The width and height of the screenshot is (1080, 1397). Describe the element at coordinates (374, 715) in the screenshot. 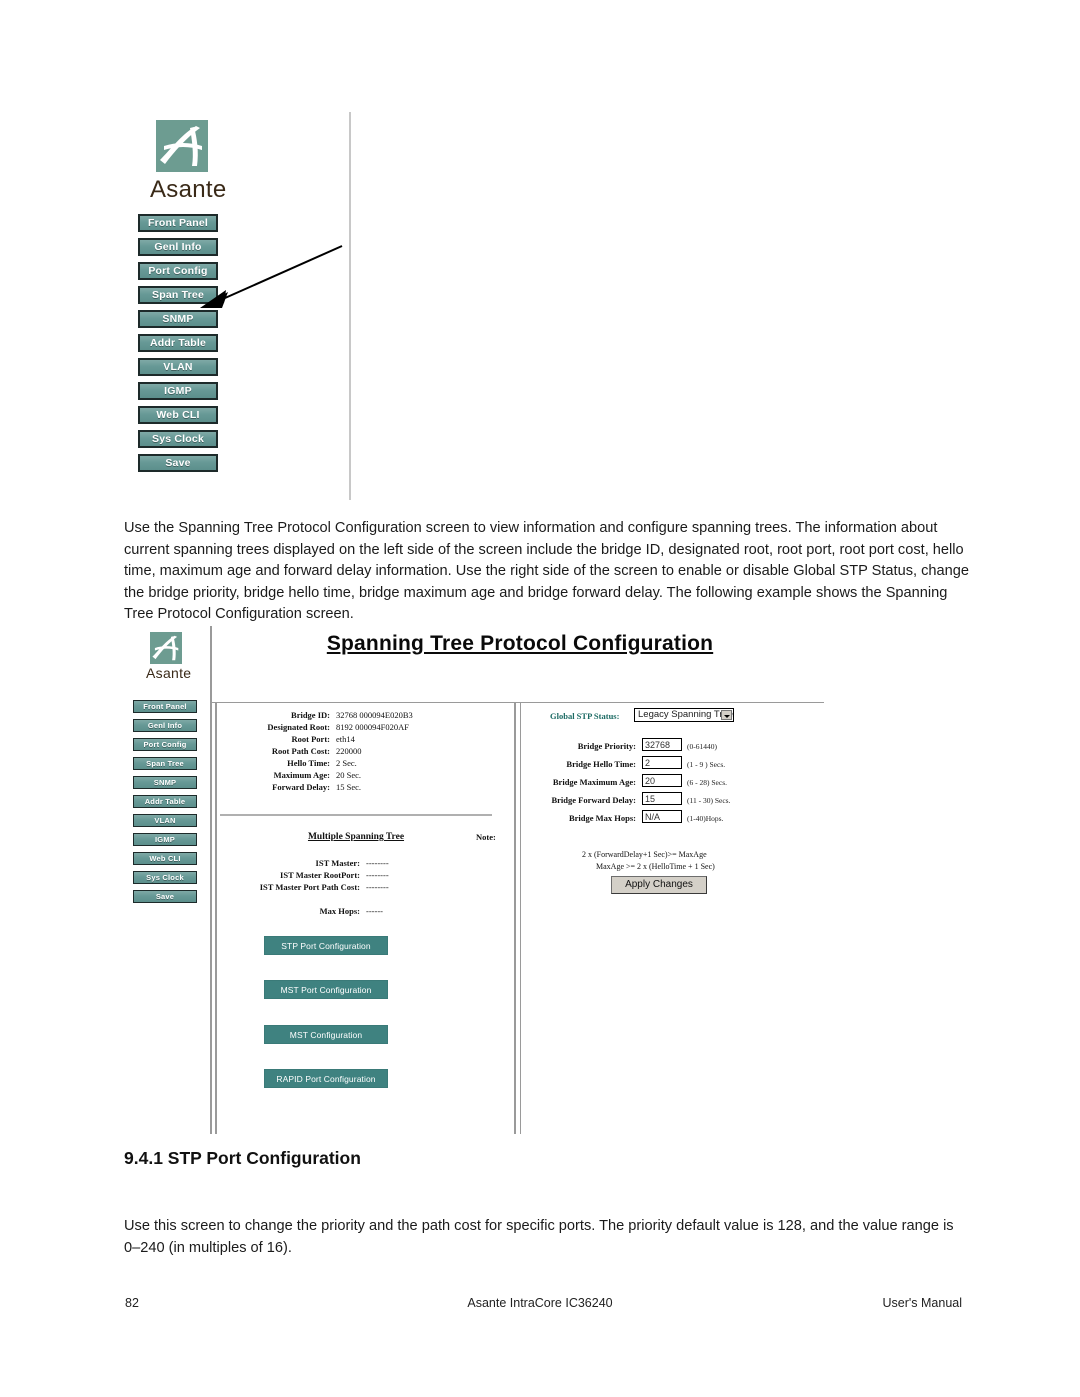

I see `bridge-id-value: 32768 000094E020B3` at that location.